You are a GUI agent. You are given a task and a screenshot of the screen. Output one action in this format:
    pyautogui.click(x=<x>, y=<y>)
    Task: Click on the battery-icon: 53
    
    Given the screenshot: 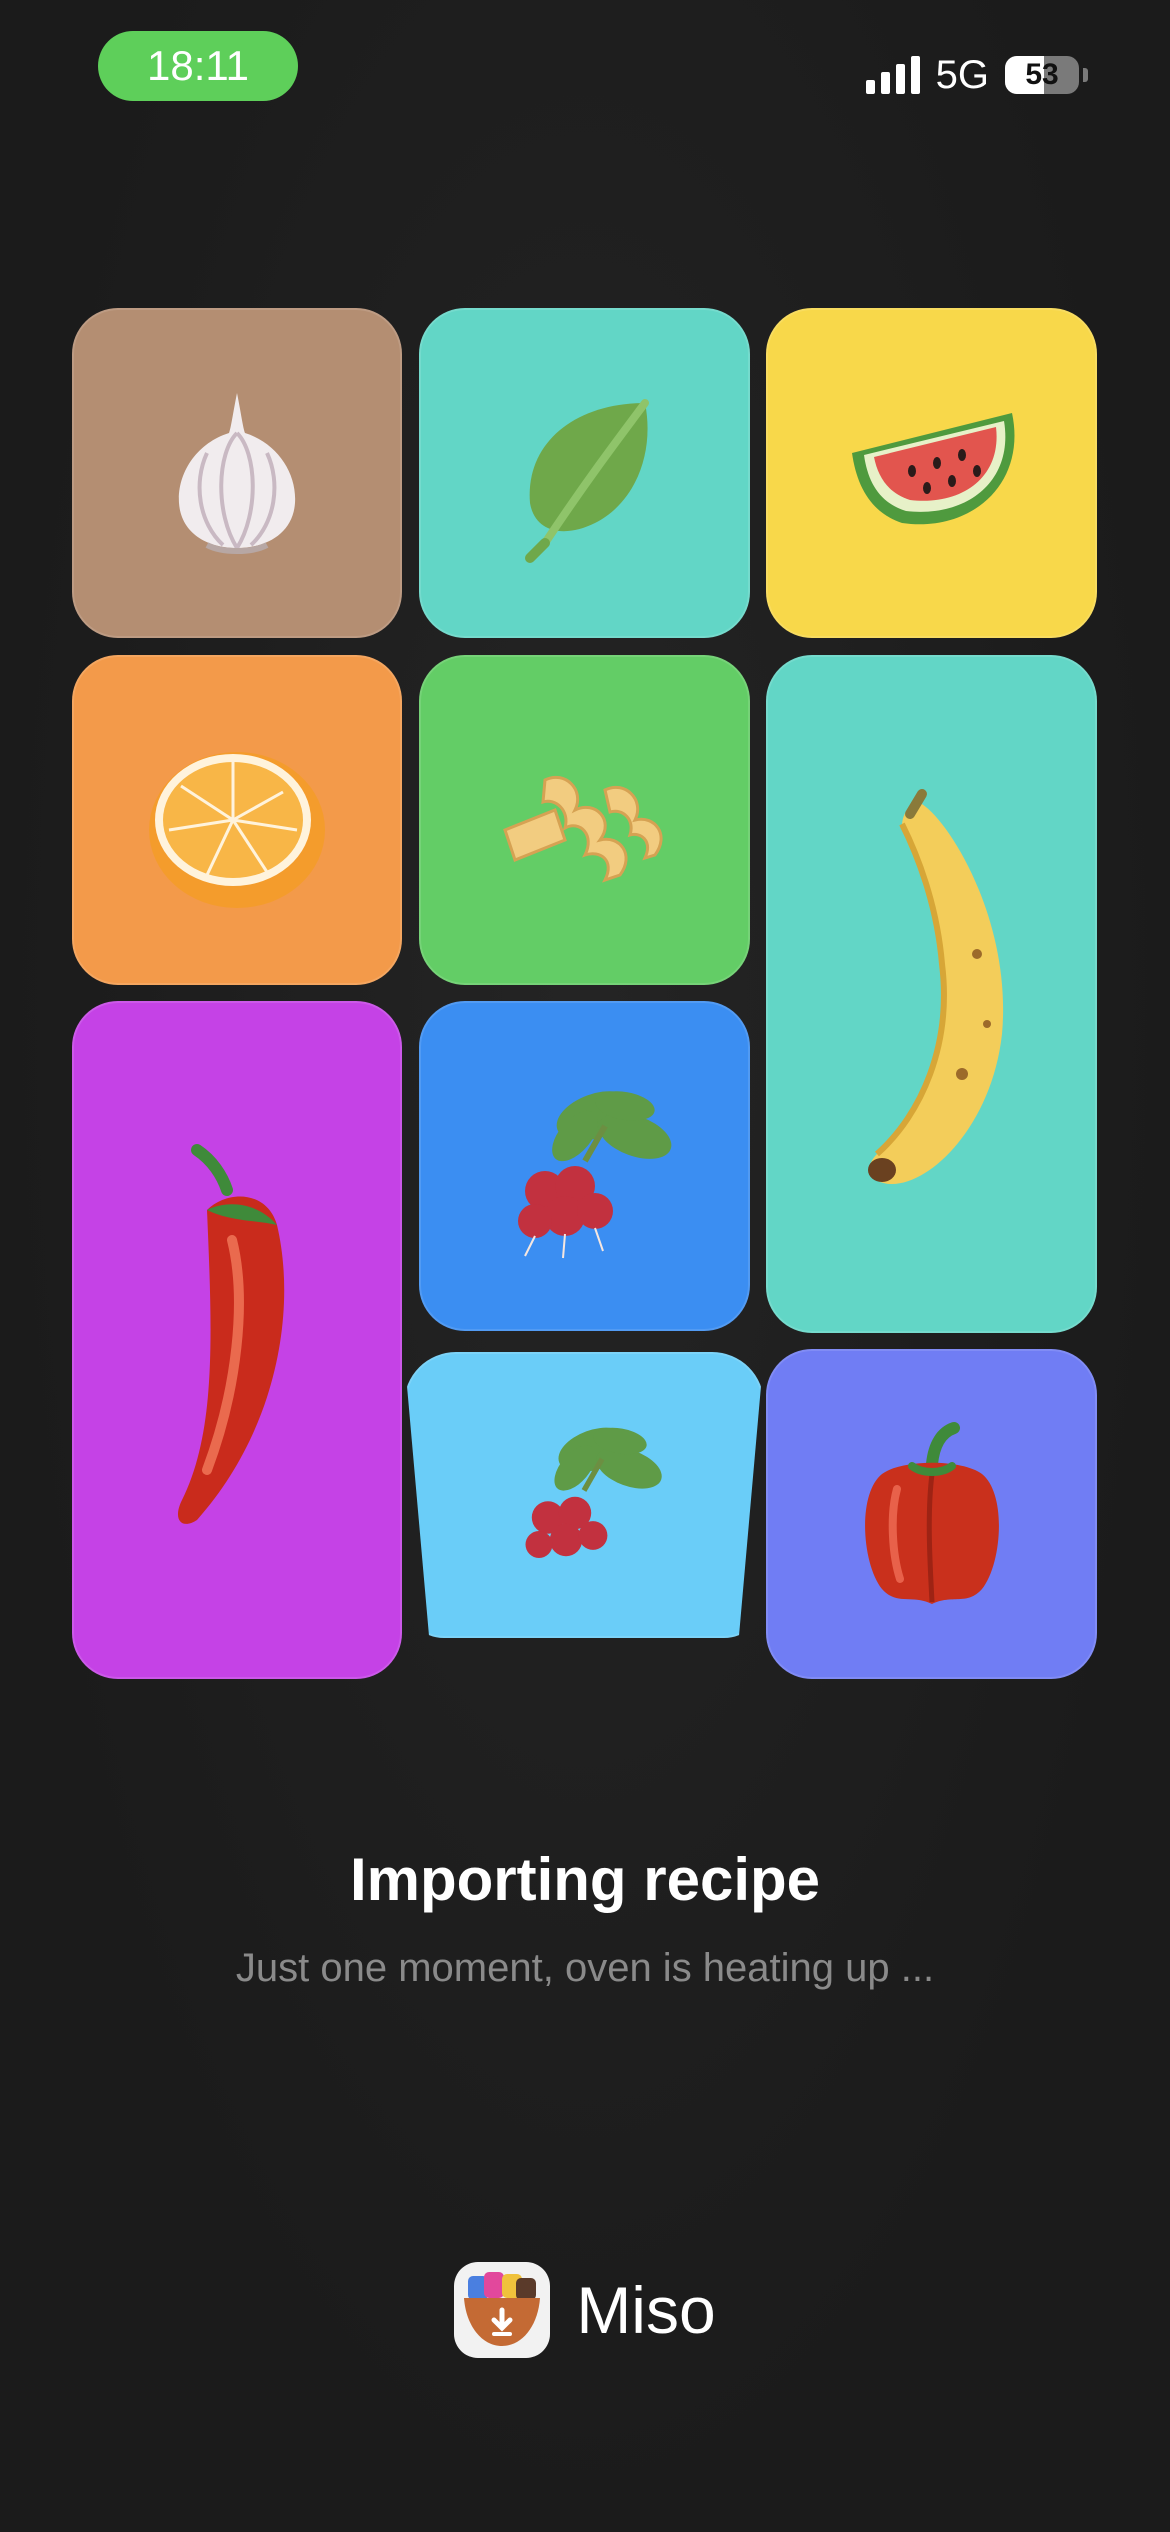 What is the action you would take?
    pyautogui.click(x=1042, y=75)
    